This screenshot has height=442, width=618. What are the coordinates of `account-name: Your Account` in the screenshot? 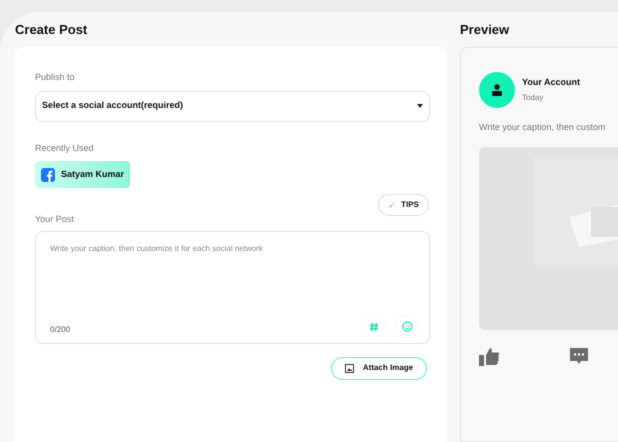 It's located at (551, 82).